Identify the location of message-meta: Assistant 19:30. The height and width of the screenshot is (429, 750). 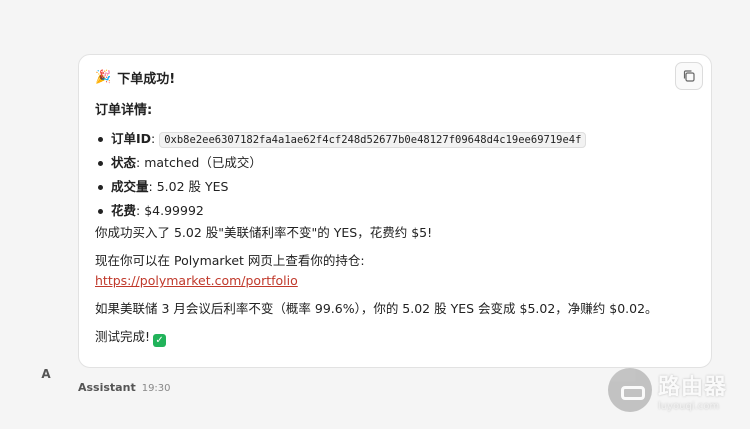
(124, 387).